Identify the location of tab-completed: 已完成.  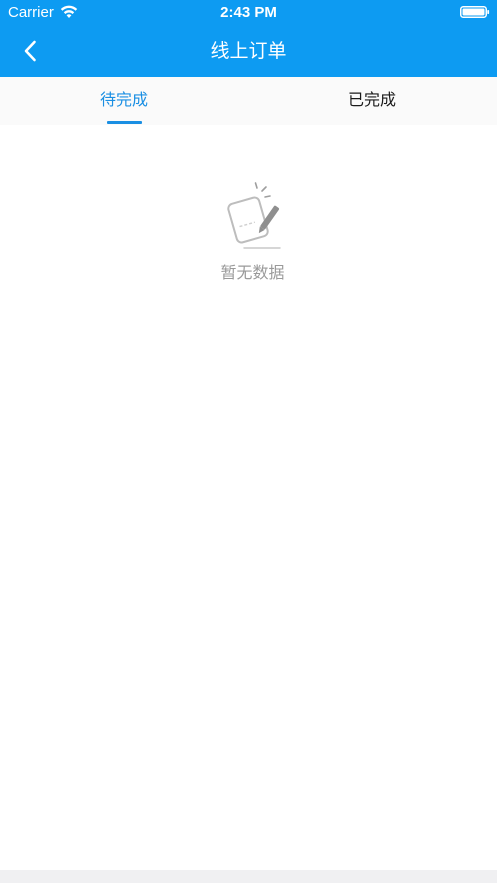
(372, 101).